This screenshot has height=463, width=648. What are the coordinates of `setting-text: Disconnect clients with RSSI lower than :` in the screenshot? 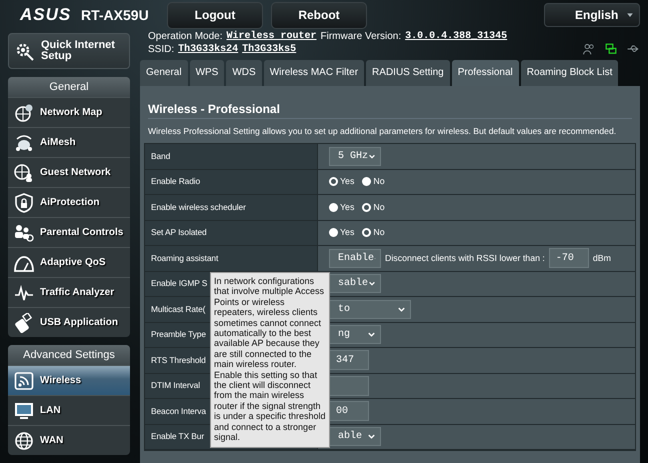 It's located at (465, 258).